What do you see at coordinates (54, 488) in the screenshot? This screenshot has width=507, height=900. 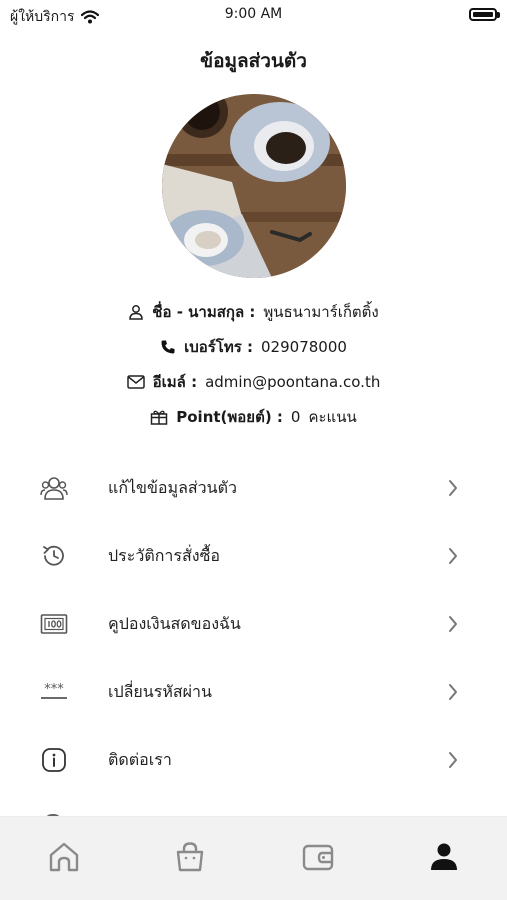 I see `users-icon` at bounding box center [54, 488].